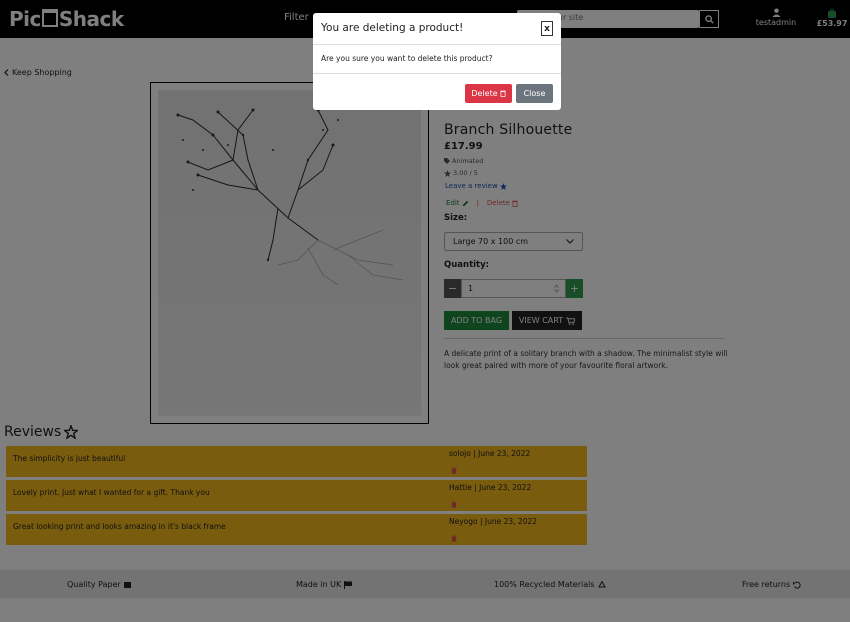 The width and height of the screenshot is (850, 622). I want to click on modal-title: You are deleting a product!, so click(392, 28).